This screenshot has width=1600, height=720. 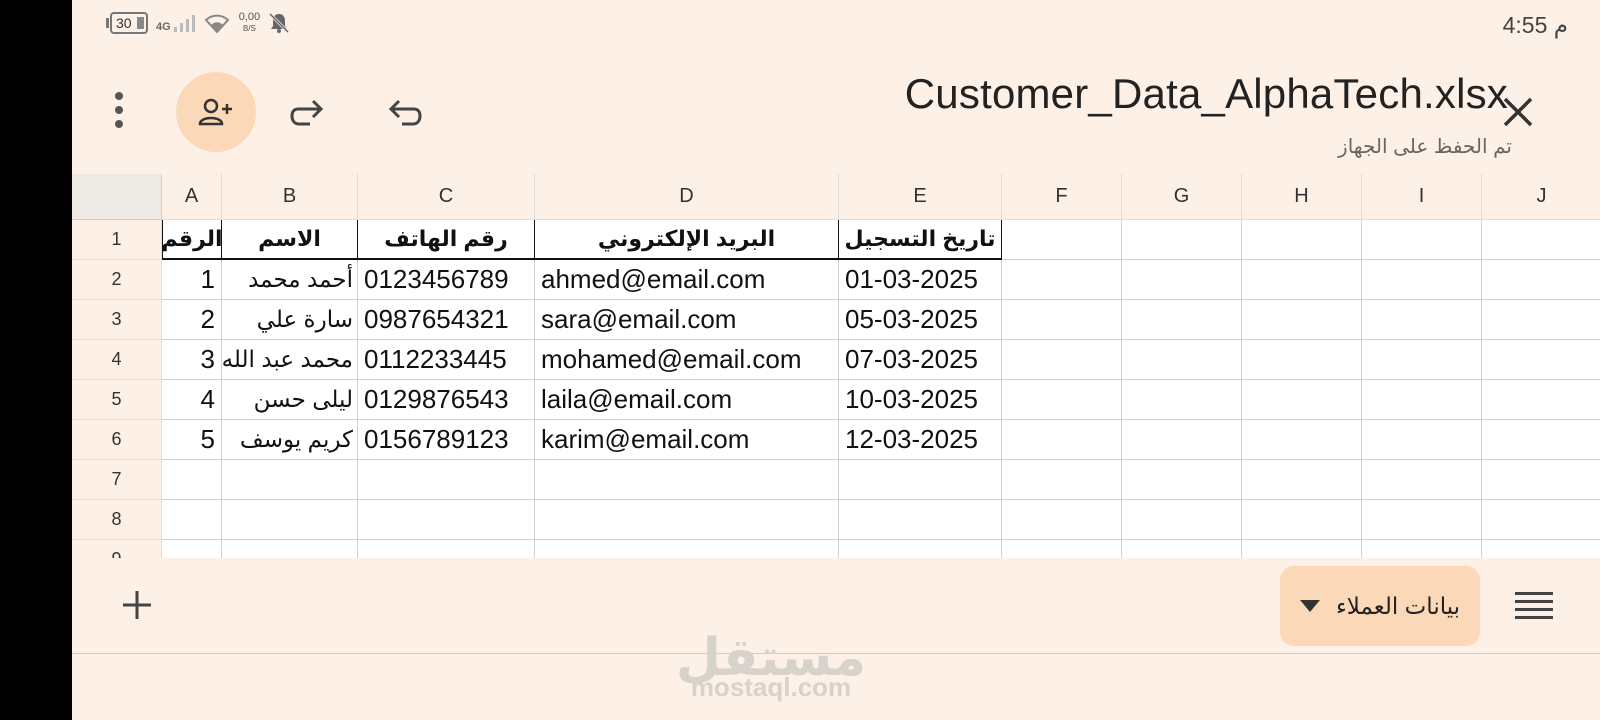 I want to click on cell-i3, so click(x=1422, y=320).